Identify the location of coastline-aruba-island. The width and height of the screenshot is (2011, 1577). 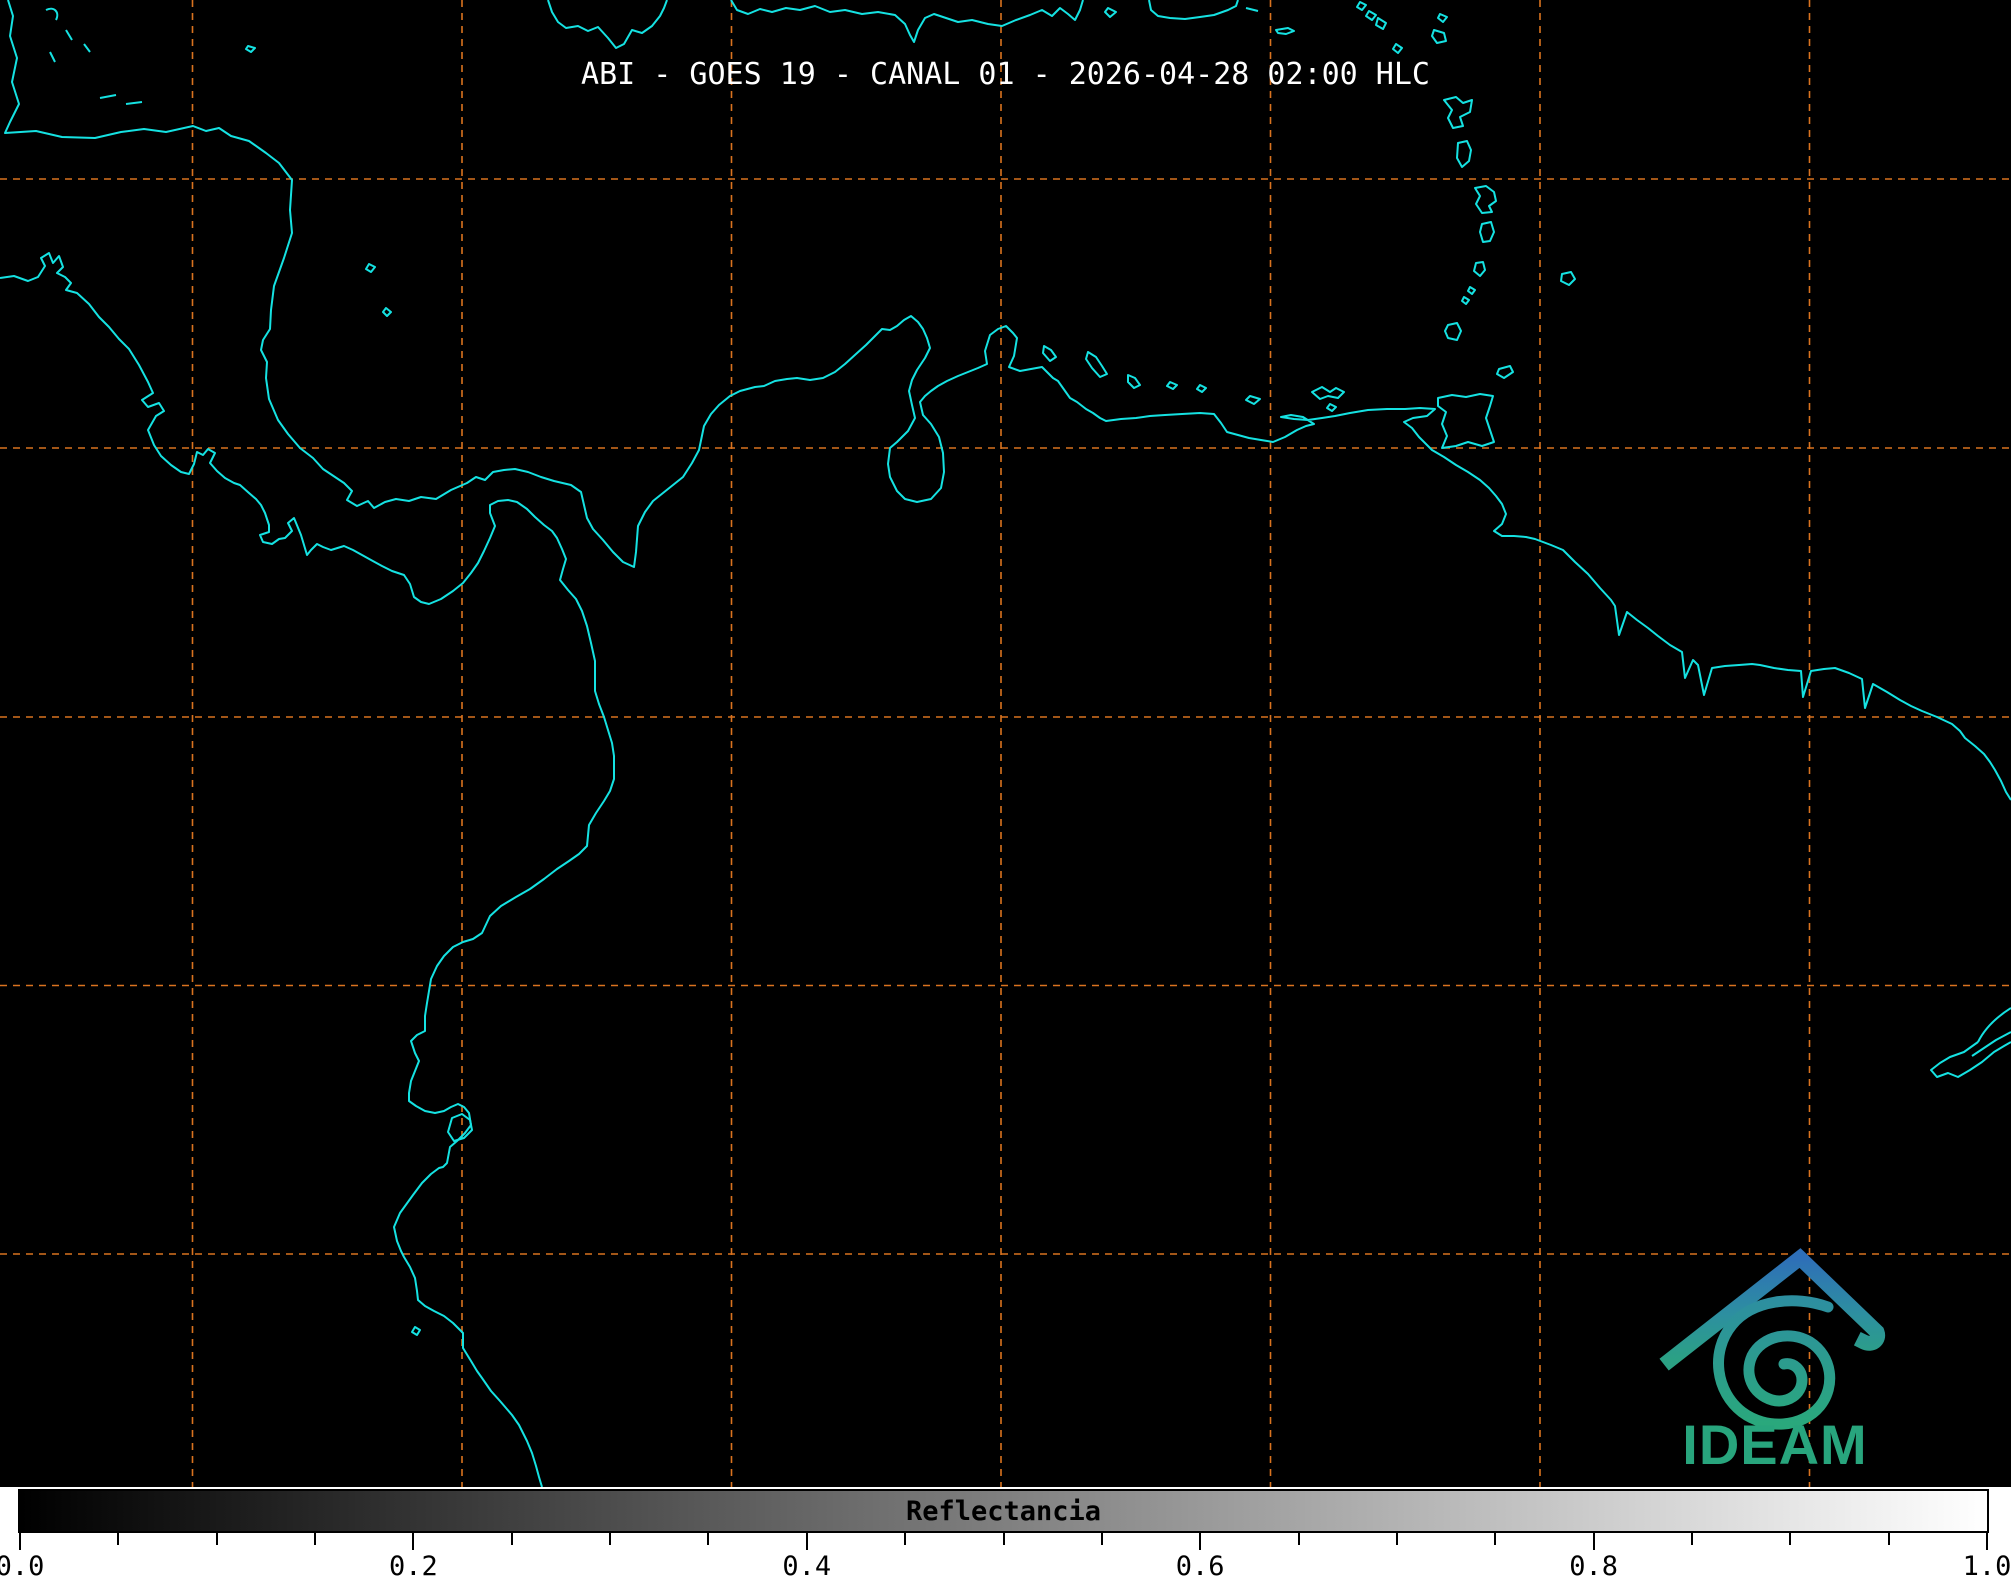
(1049, 353).